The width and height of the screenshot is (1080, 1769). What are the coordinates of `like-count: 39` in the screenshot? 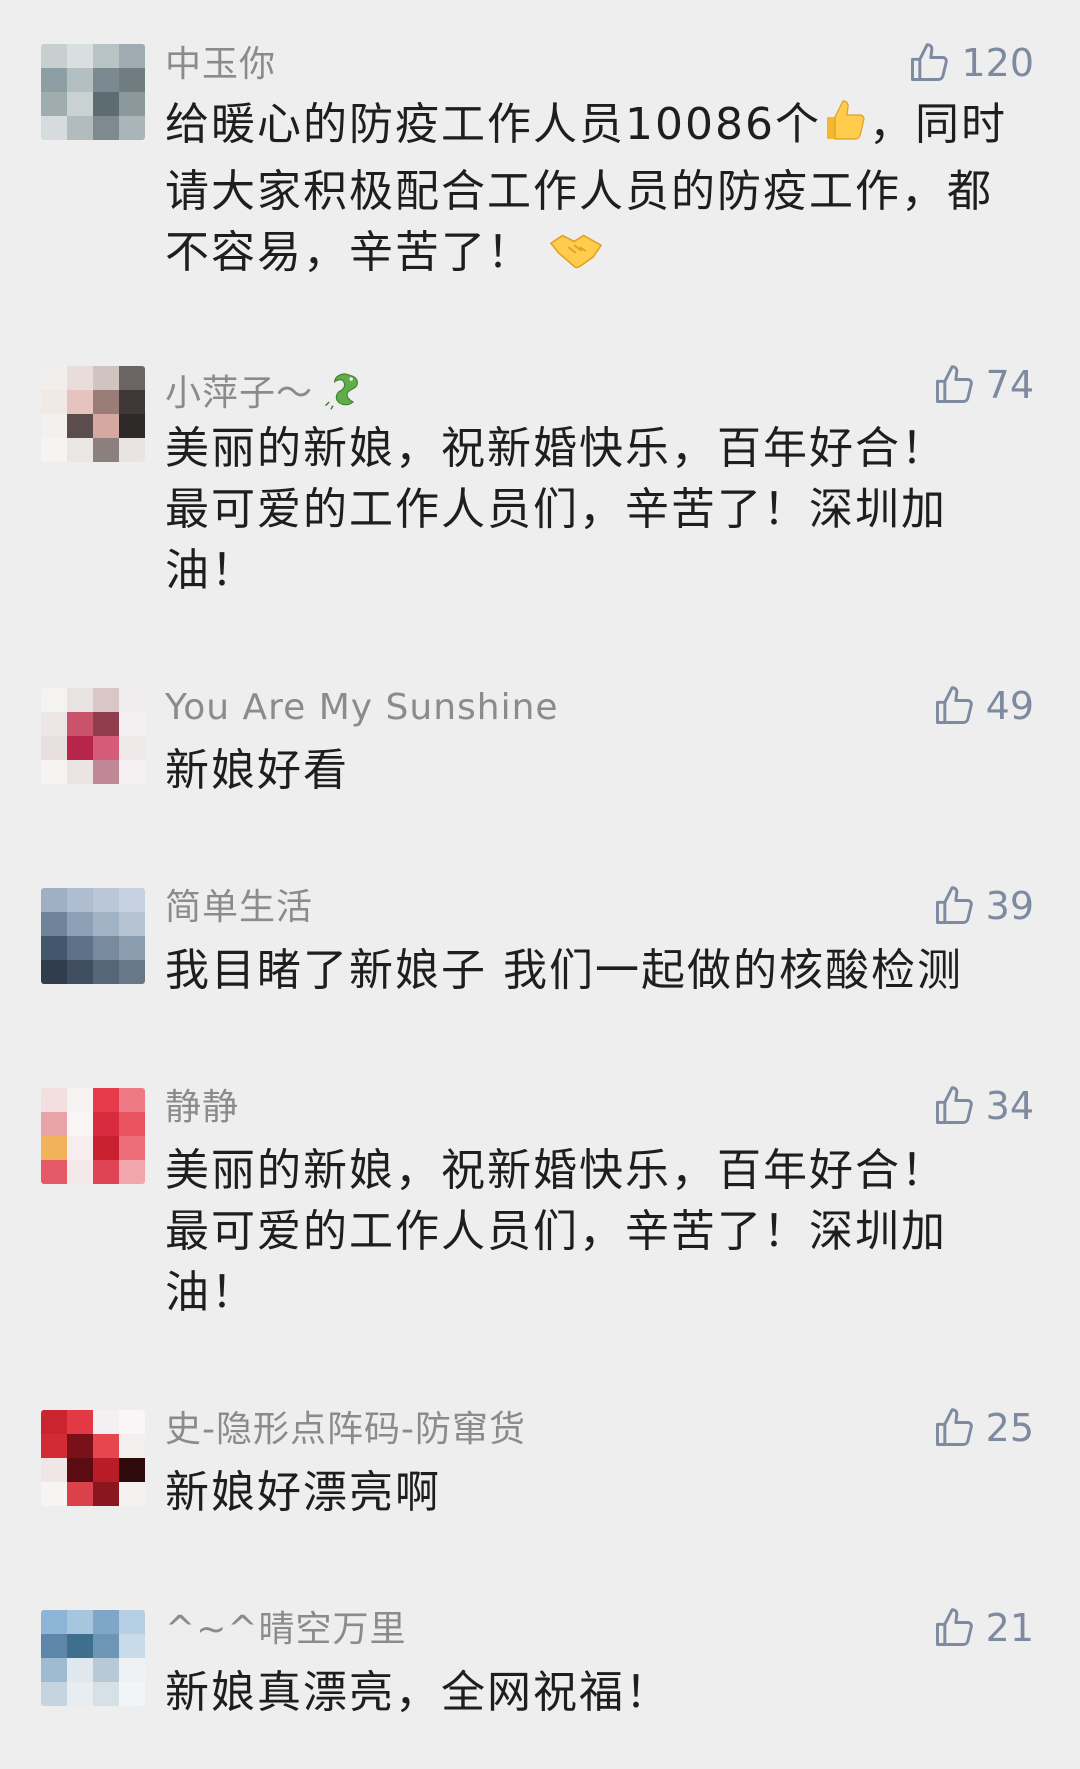 It's located at (1009, 906).